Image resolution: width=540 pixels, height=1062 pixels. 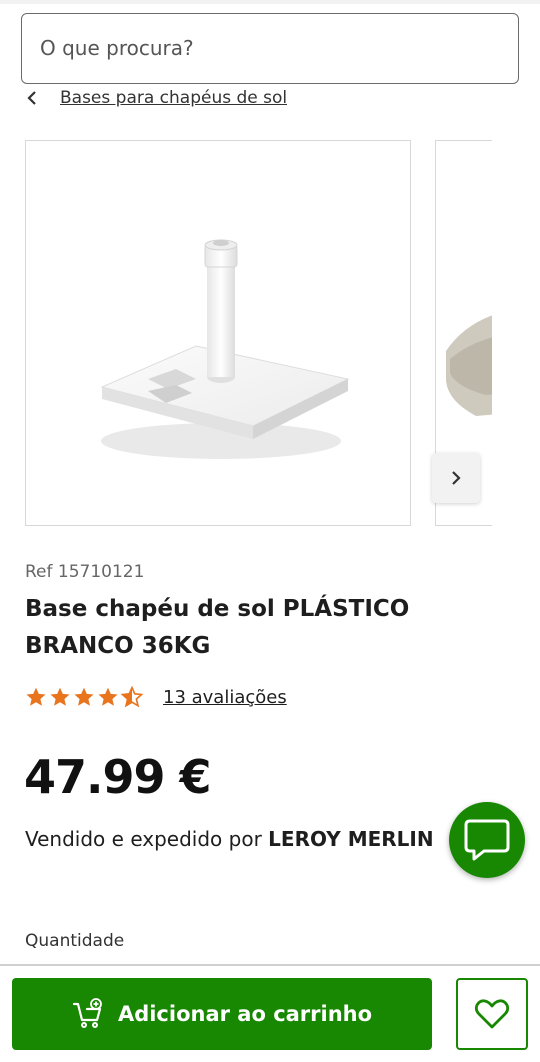 I want to click on product-price: 47.99 €, so click(x=118, y=777).